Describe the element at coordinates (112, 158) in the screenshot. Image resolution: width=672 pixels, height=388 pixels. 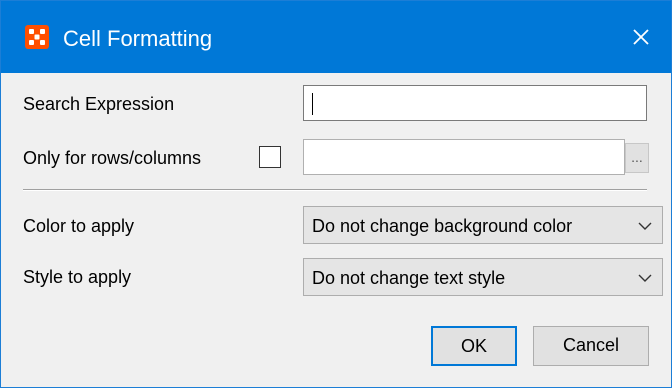
I see `only-rows-columns-label: Only for rows/columns` at that location.